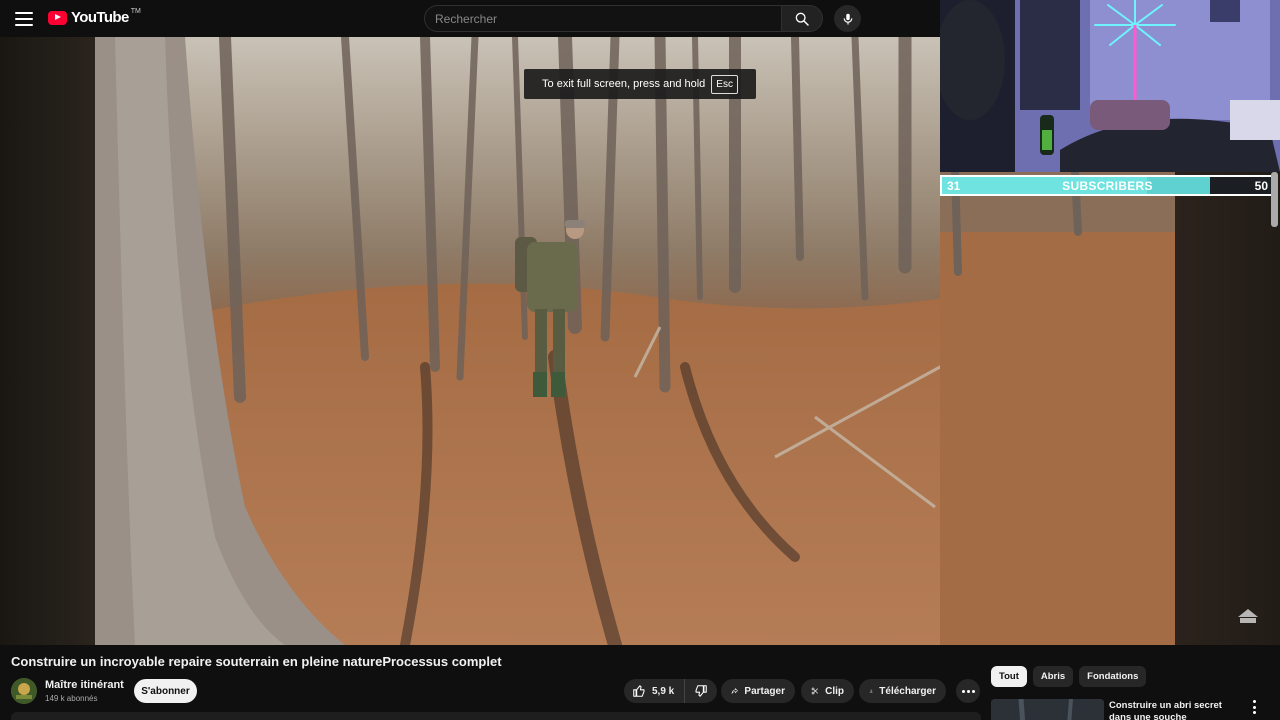  Describe the element at coordinates (1254, 707) in the screenshot. I see `recommended-more-icon` at that location.